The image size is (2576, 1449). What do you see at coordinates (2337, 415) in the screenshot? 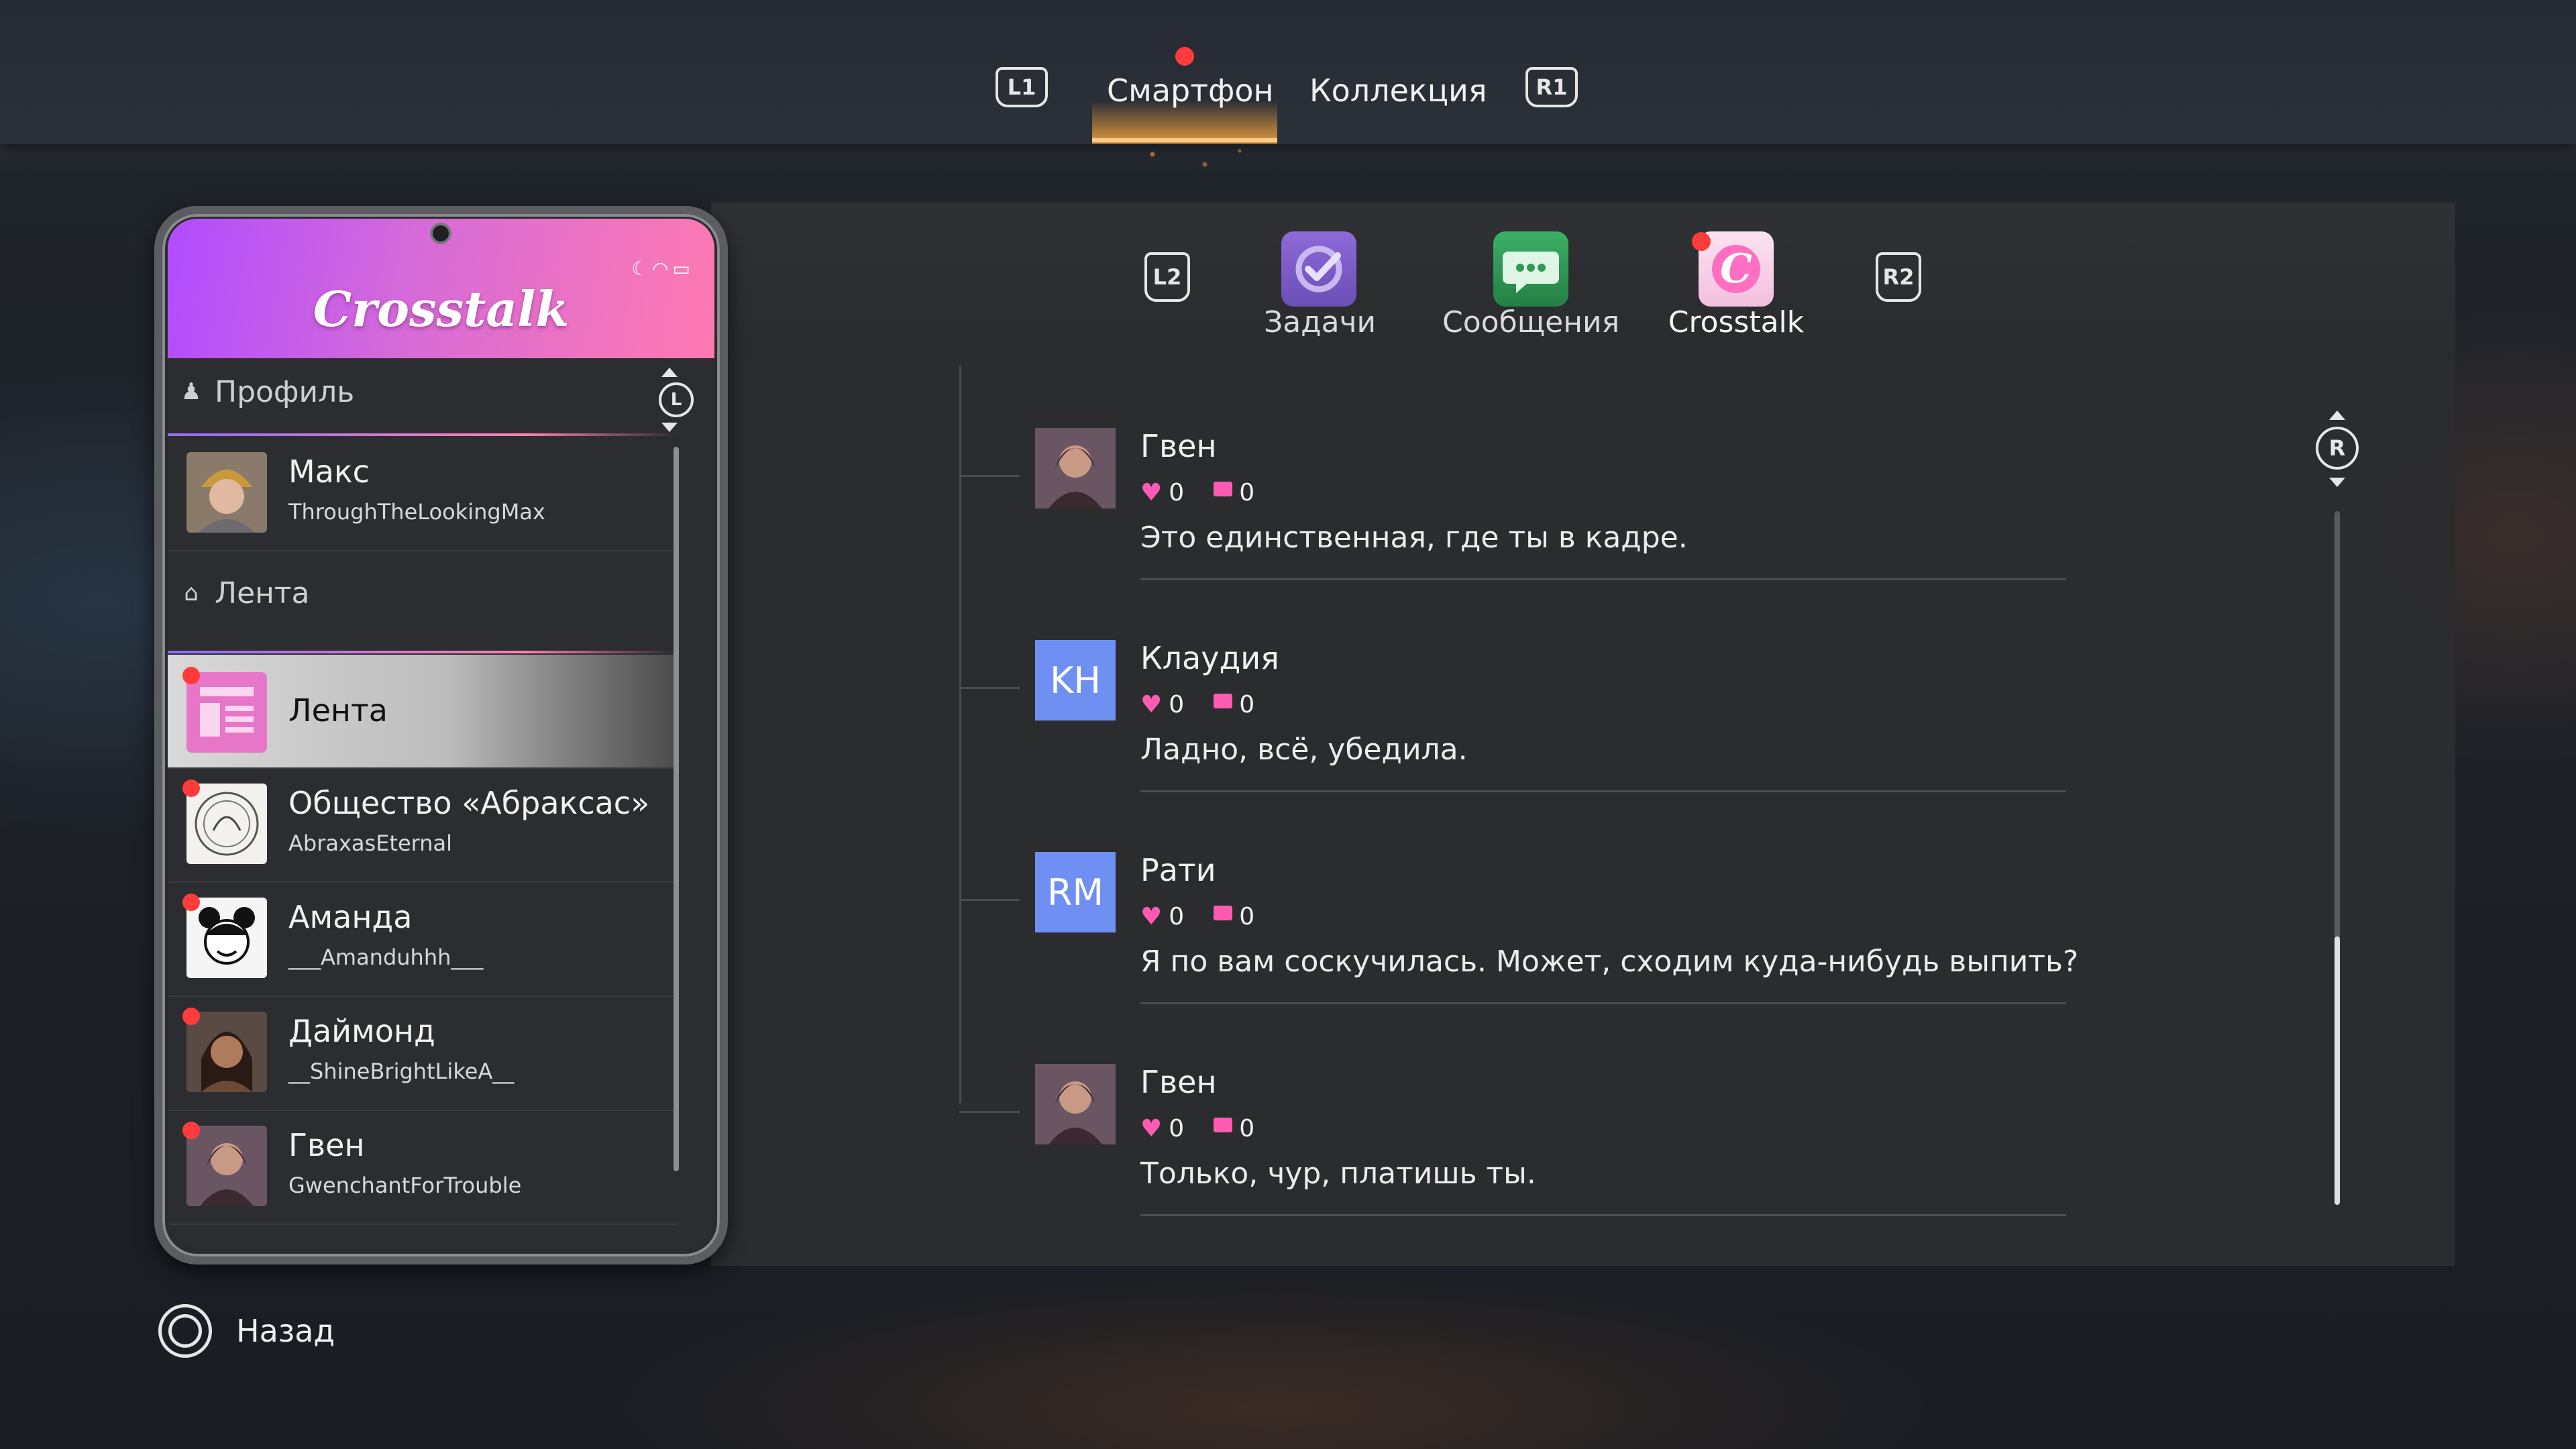
I see `scroll-up-arrow-icon` at bounding box center [2337, 415].